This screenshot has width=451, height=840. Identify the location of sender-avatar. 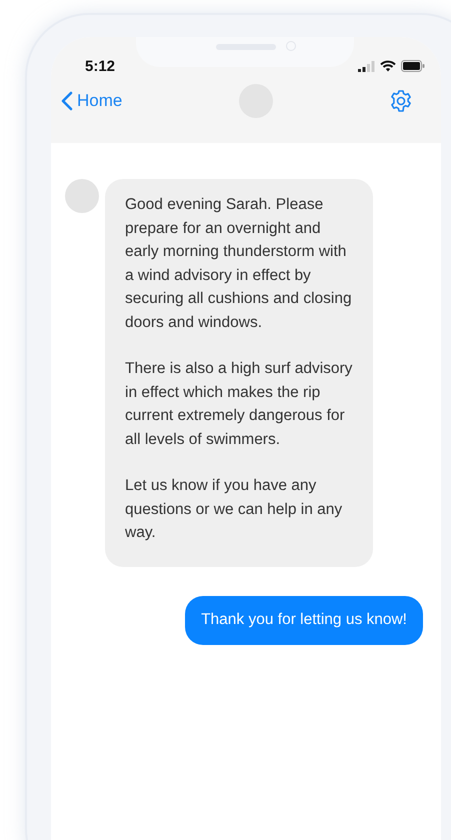
(82, 196).